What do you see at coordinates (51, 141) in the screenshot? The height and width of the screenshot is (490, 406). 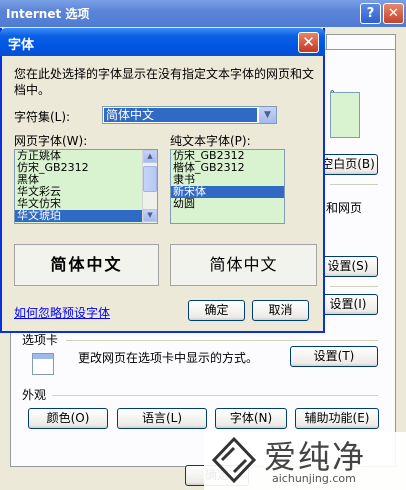 I see `web-font-label: 网页字体(W):` at bounding box center [51, 141].